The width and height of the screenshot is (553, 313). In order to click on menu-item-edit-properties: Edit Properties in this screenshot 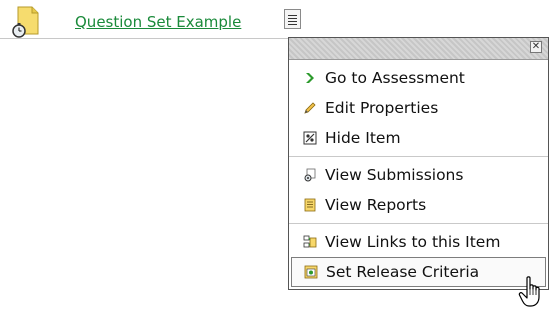, I will do `click(418, 108)`.